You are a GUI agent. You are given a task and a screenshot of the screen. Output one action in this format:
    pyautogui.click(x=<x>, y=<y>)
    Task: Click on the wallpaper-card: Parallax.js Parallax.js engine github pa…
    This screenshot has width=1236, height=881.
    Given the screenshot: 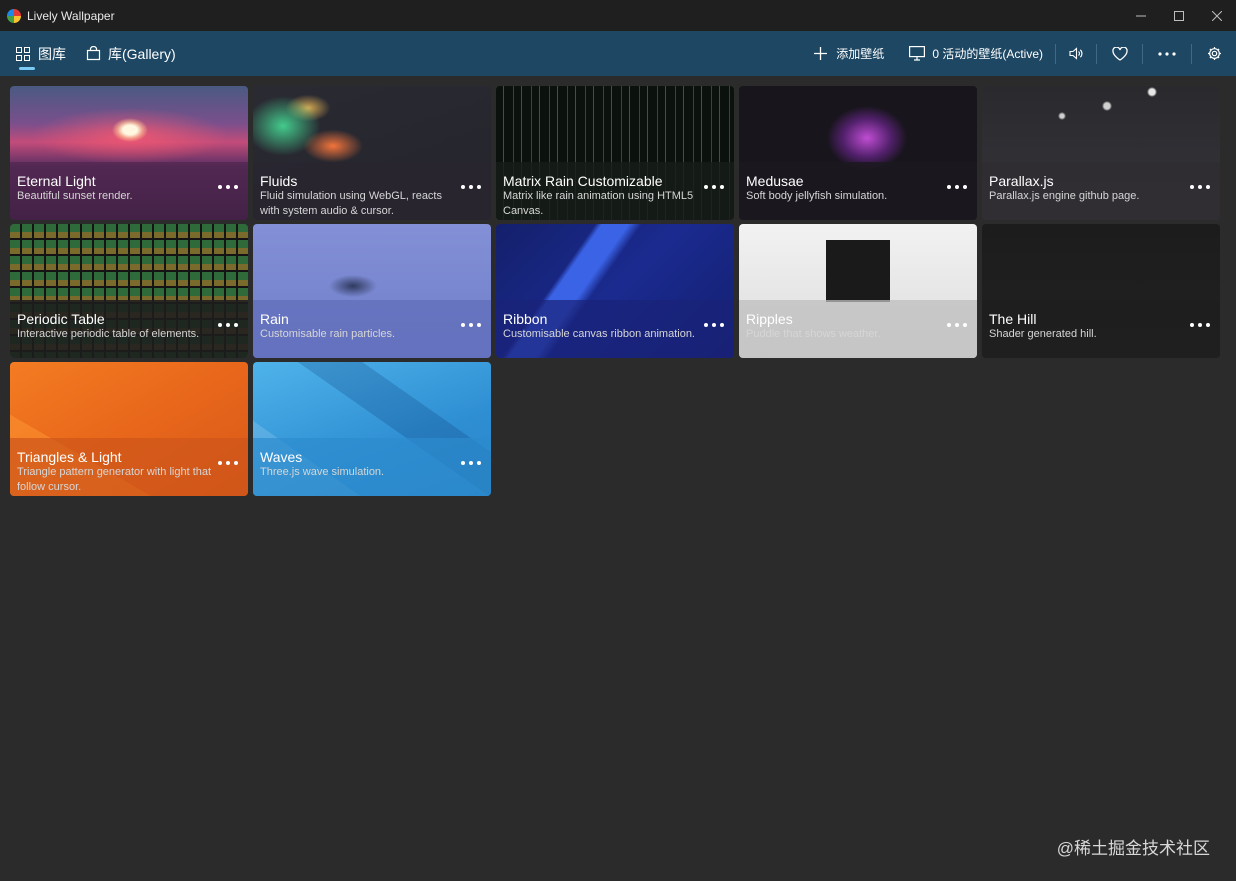 What is the action you would take?
    pyautogui.click(x=1101, y=153)
    